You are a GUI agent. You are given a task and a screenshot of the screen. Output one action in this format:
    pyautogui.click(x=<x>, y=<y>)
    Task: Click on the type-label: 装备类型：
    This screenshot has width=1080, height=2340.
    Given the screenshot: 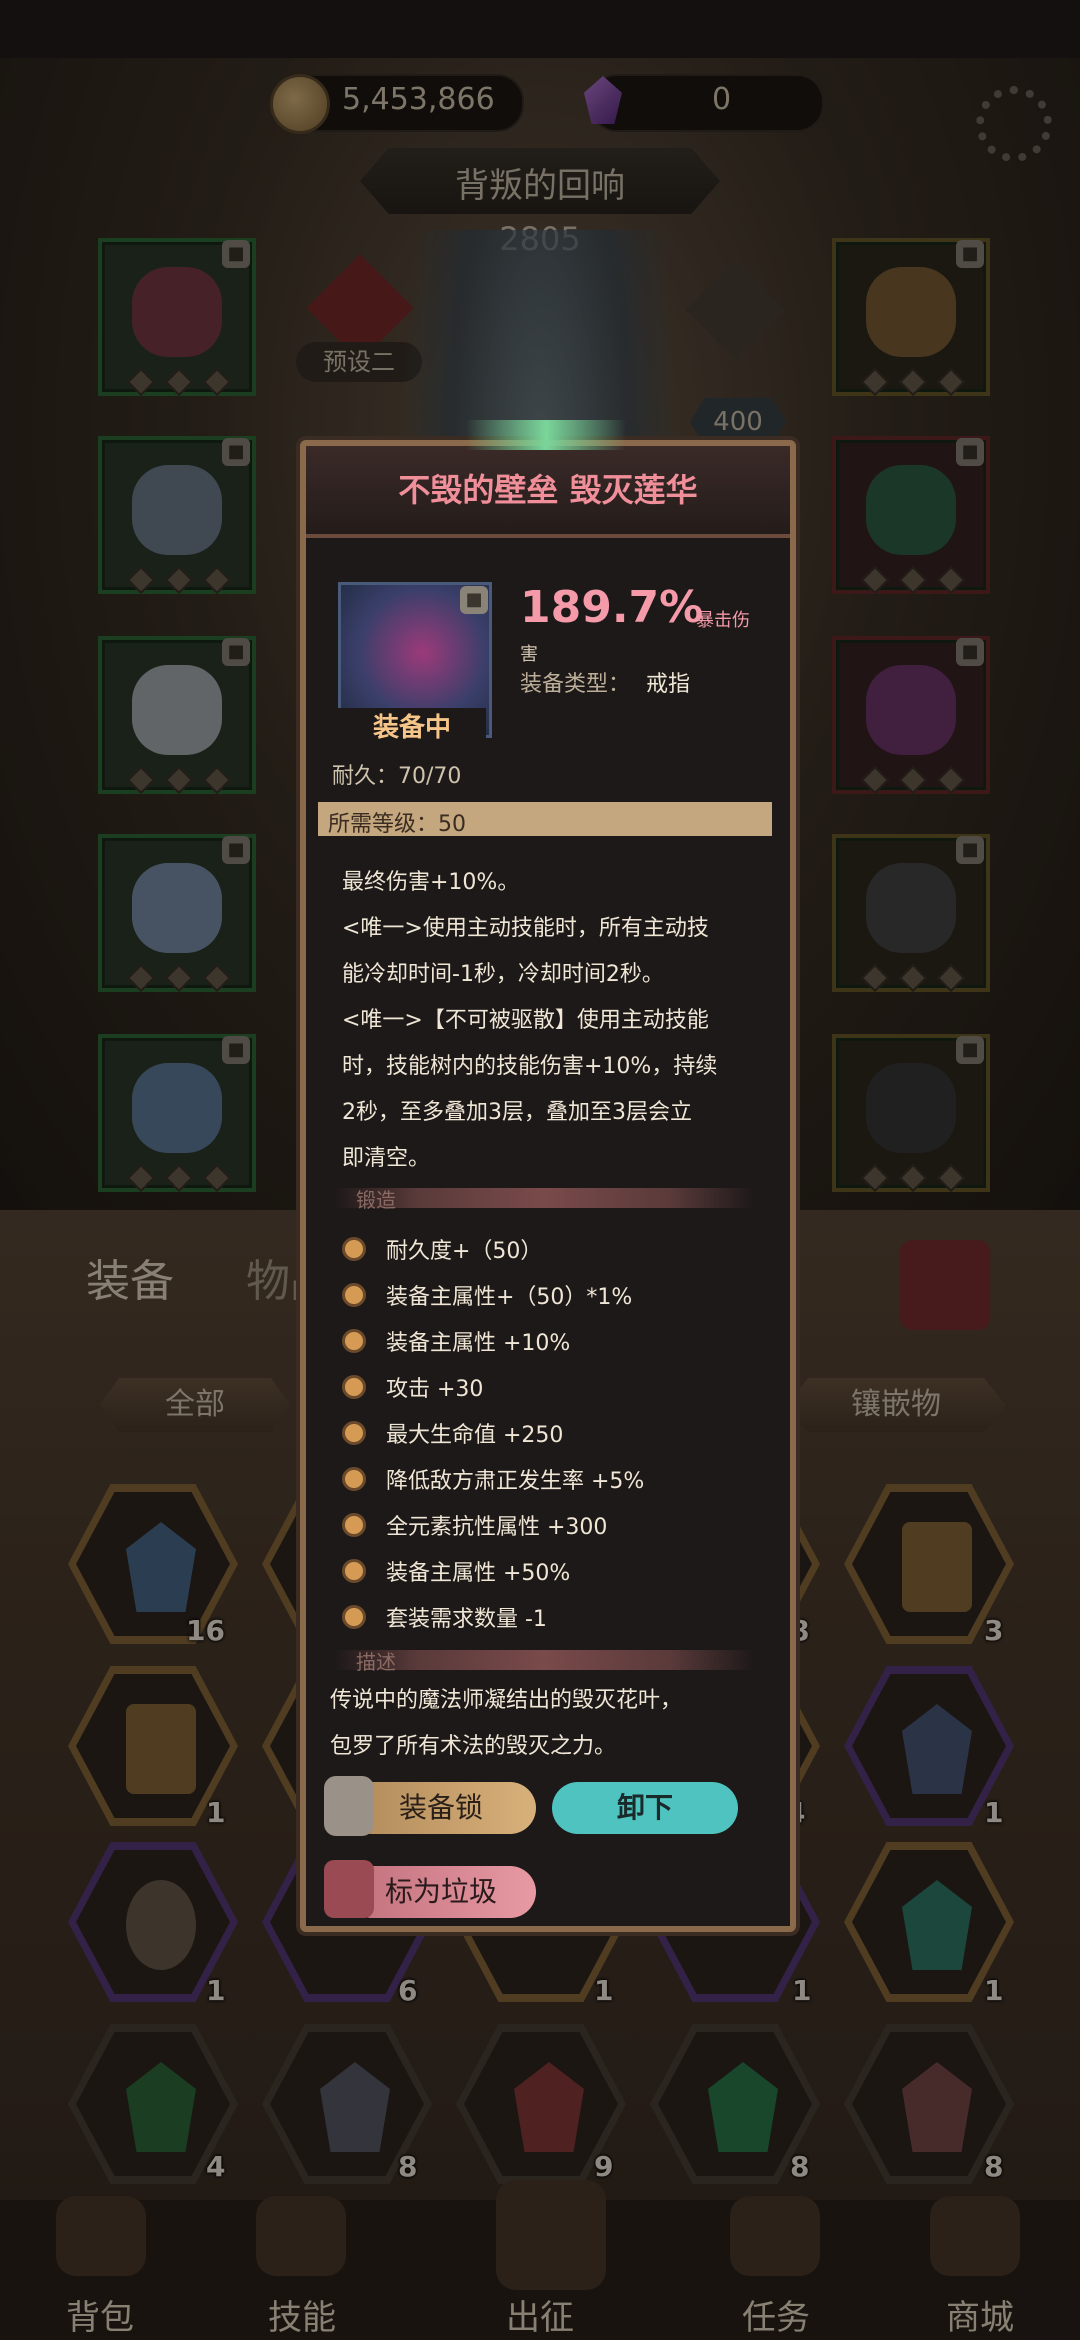 What is the action you would take?
    pyautogui.click(x=575, y=684)
    